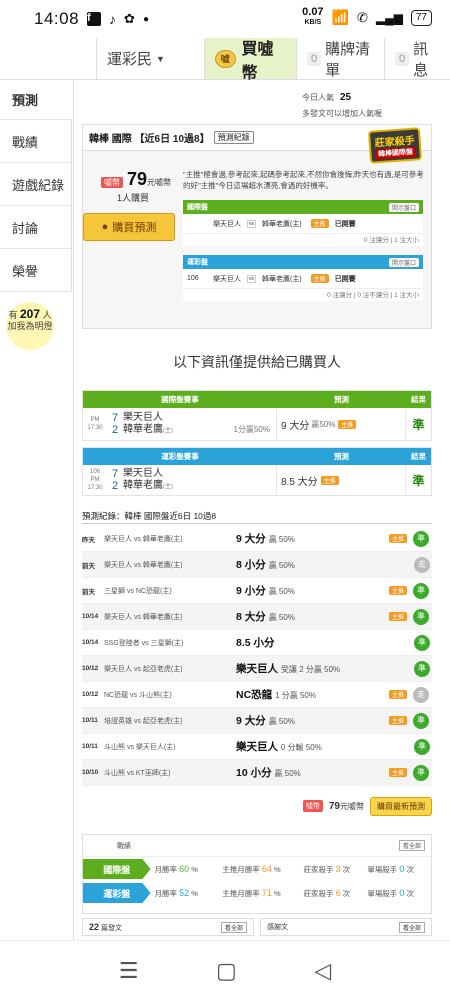  I want to click on buyer-count: 1人購買, so click(133, 198).